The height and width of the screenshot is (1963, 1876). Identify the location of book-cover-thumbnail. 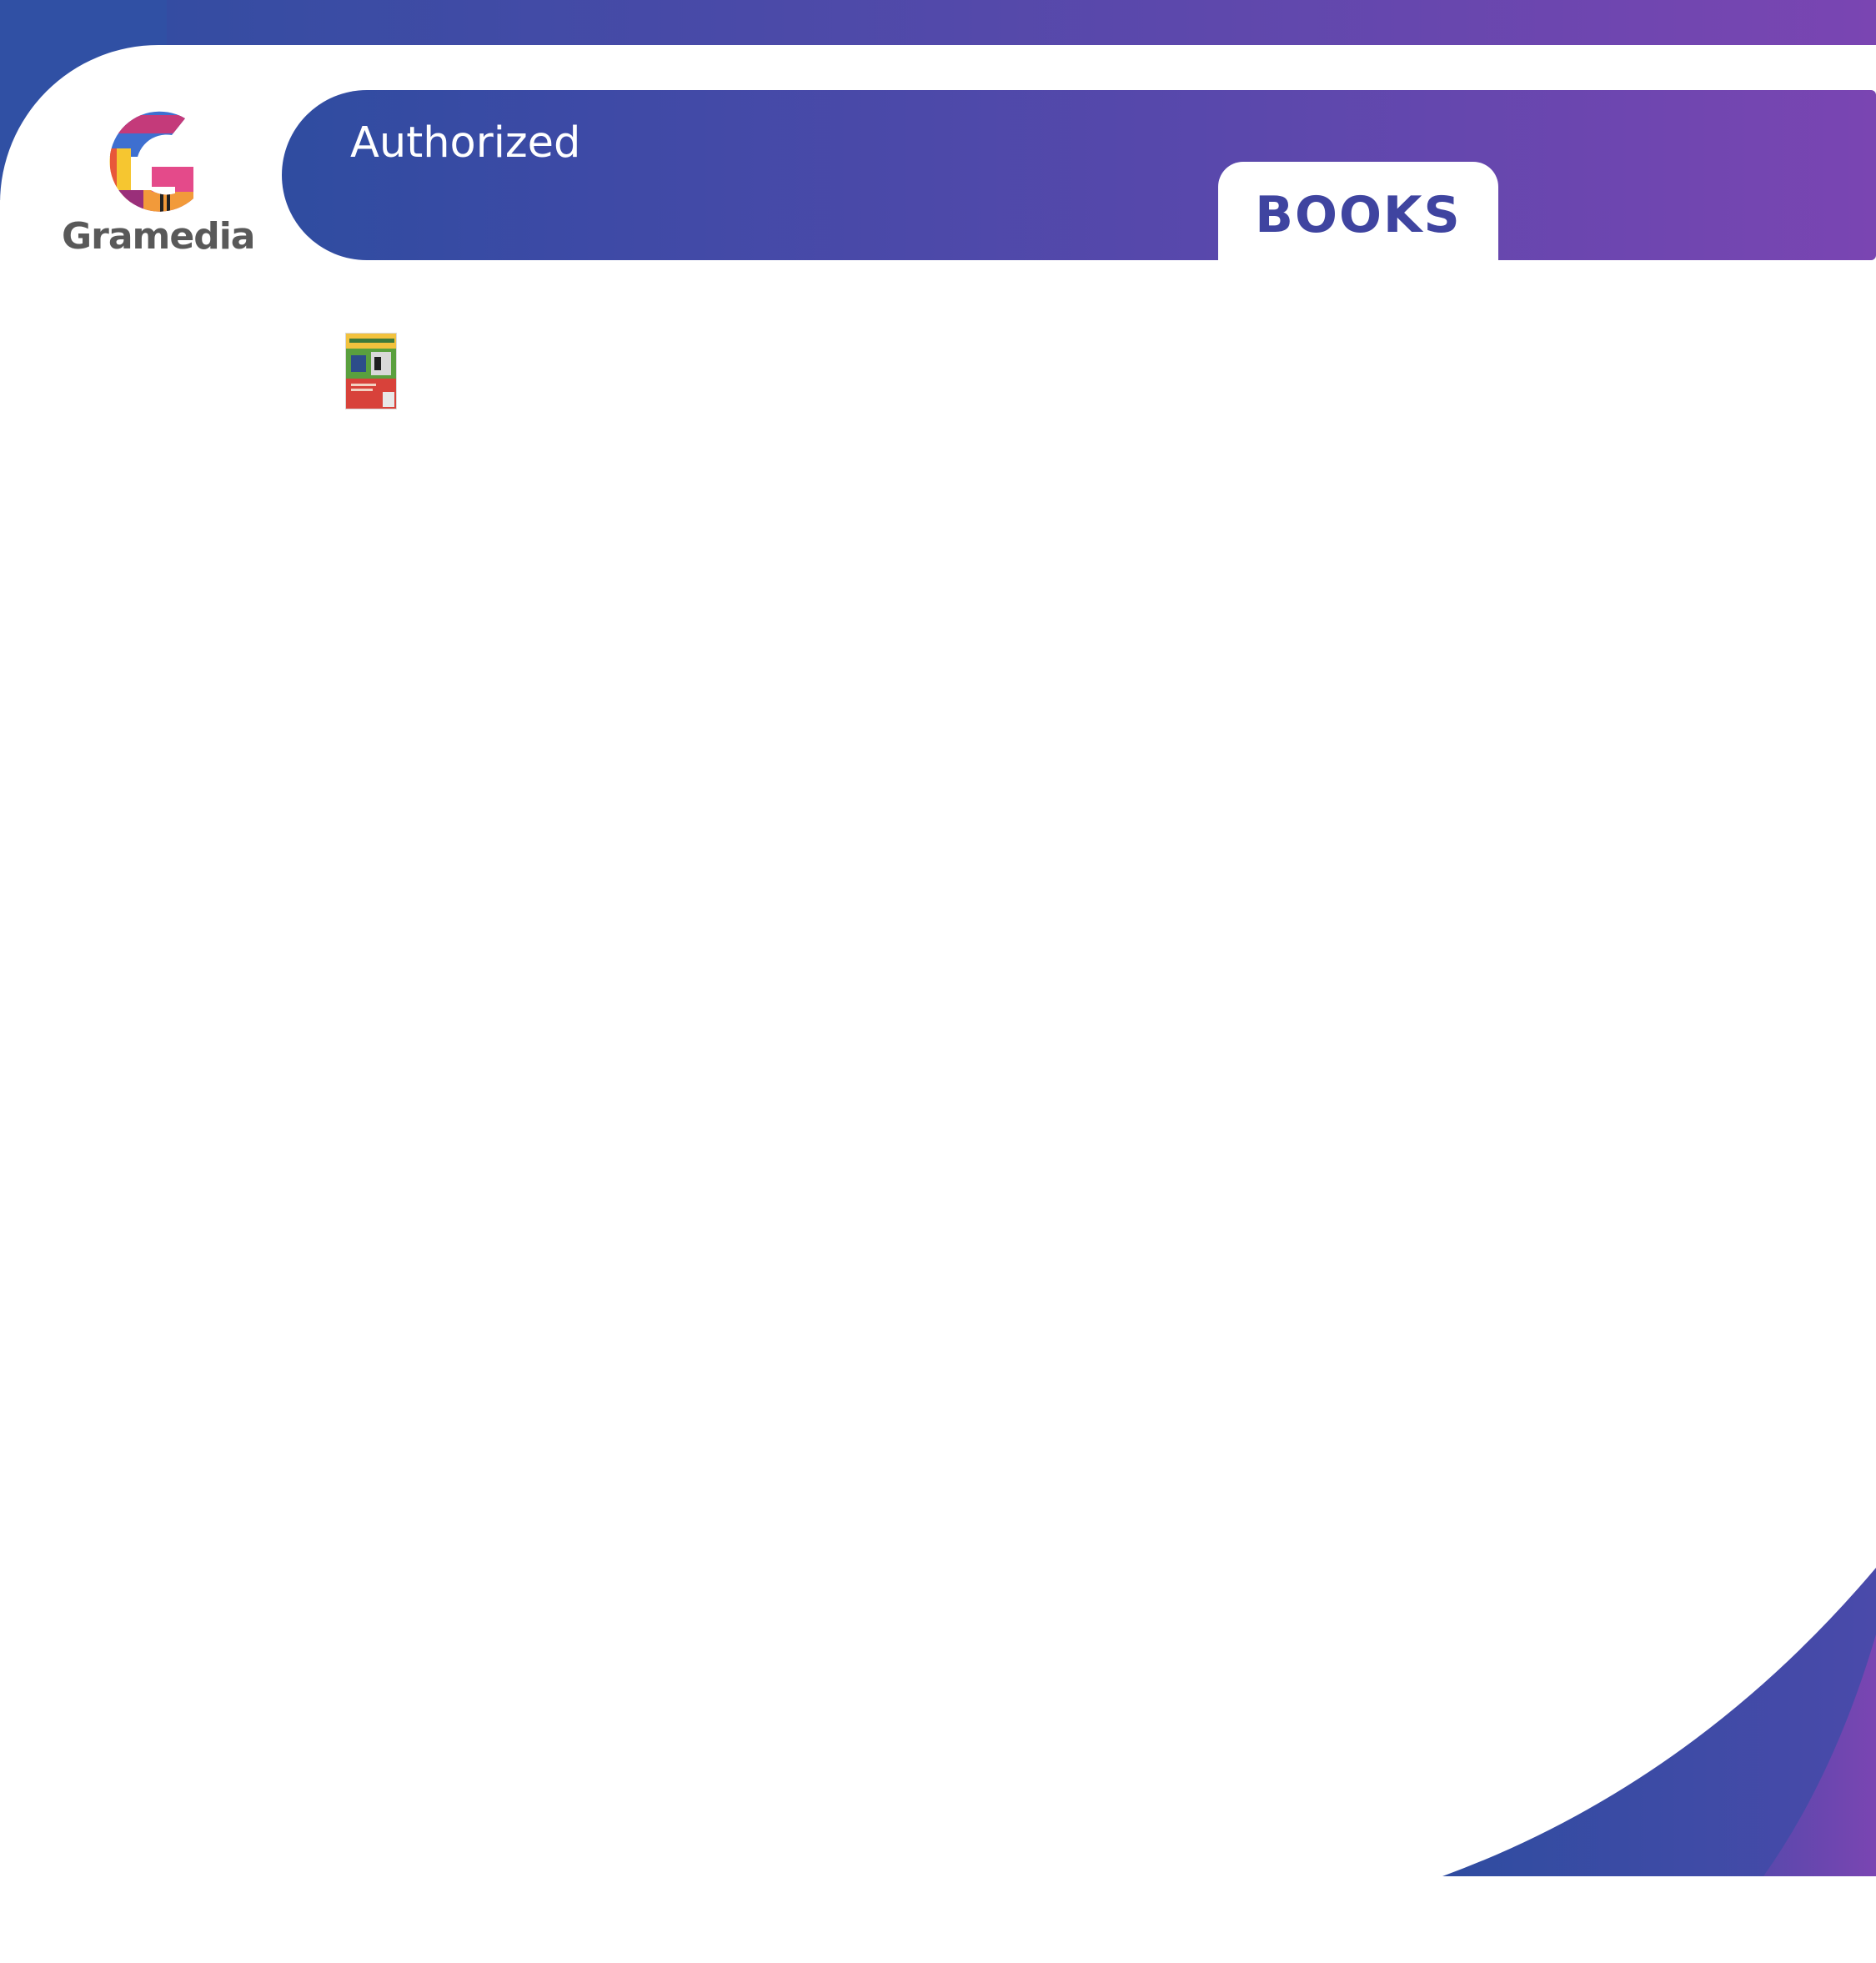
(371, 371).